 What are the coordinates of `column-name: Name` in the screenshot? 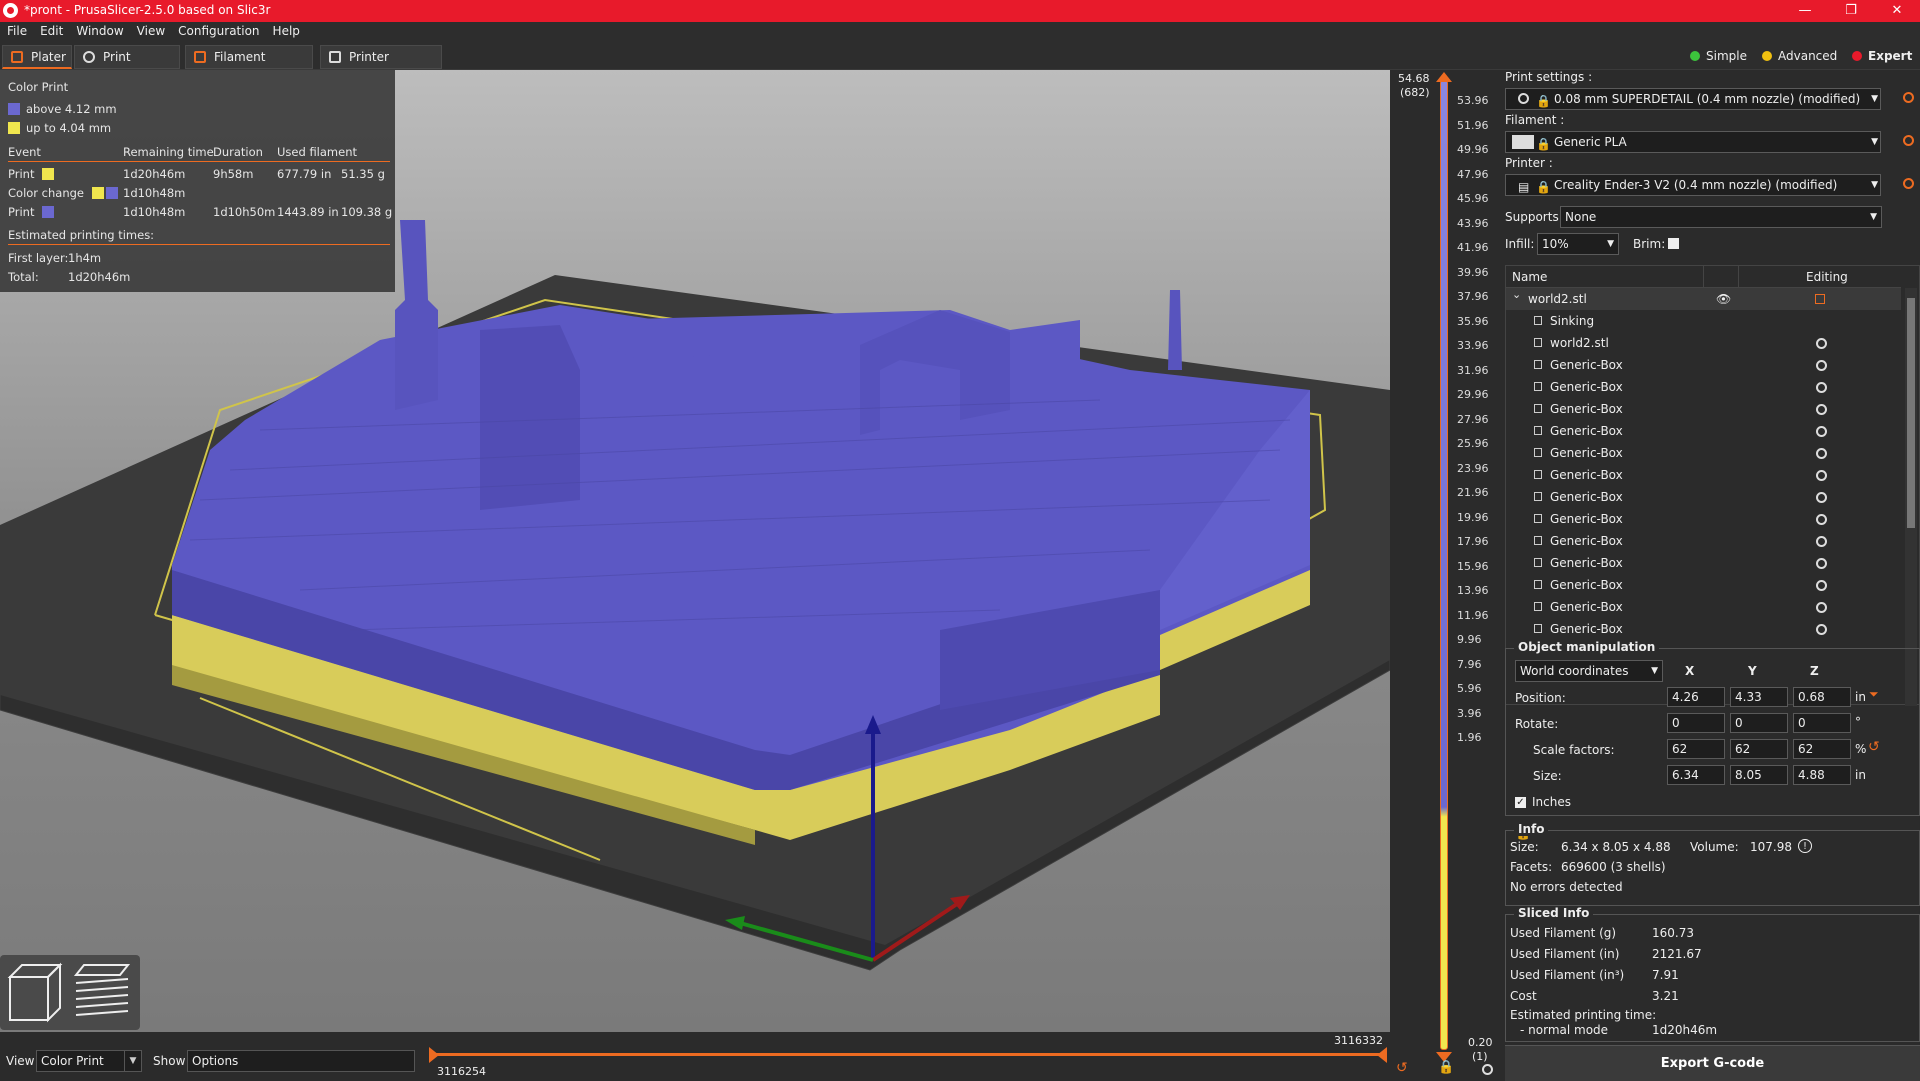 It's located at (1529, 277).